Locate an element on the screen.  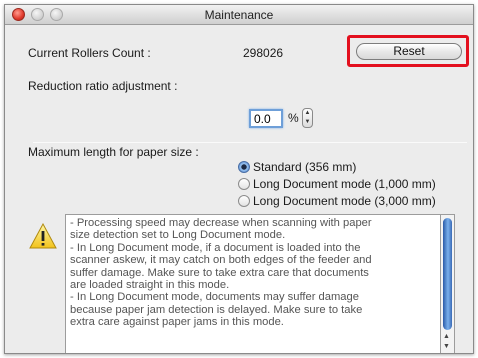
warning-line: are loaded straight in this mode. is located at coordinates (150, 285).